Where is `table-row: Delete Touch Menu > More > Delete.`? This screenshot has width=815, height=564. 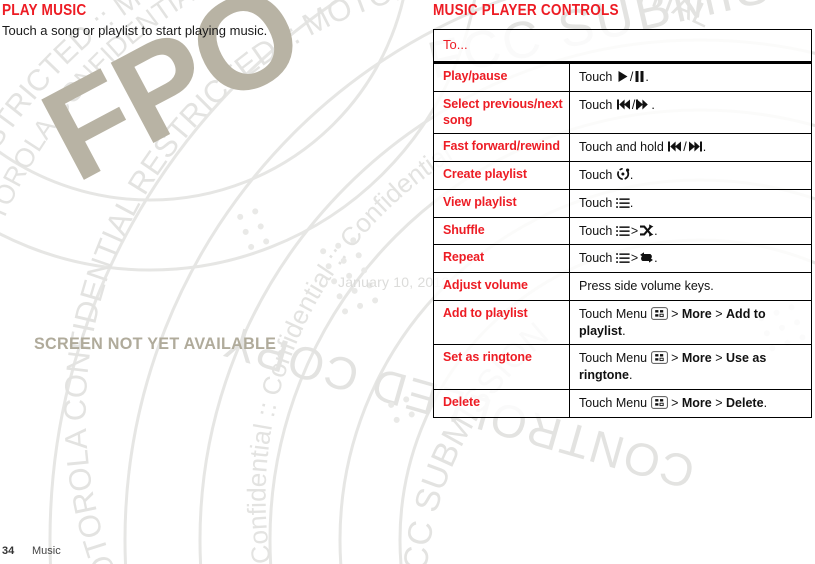
table-row: Delete Touch Menu > More > Delete. is located at coordinates (622, 403).